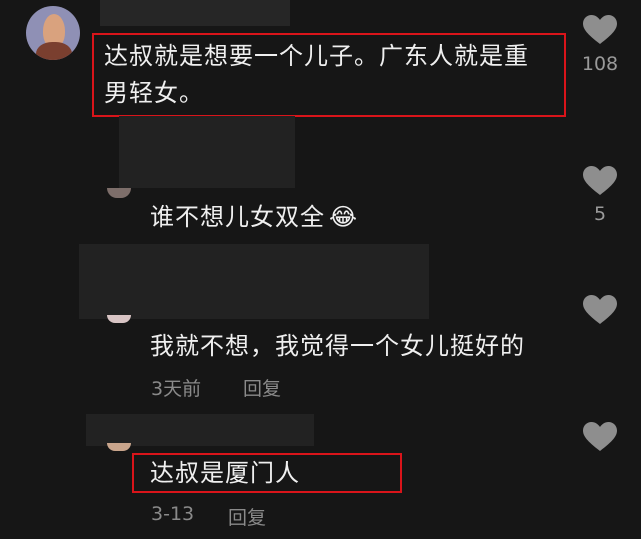 Image resolution: width=641 pixels, height=539 pixels. What do you see at coordinates (225, 473) in the screenshot?
I see `comment-text: 达叔是厦门人` at bounding box center [225, 473].